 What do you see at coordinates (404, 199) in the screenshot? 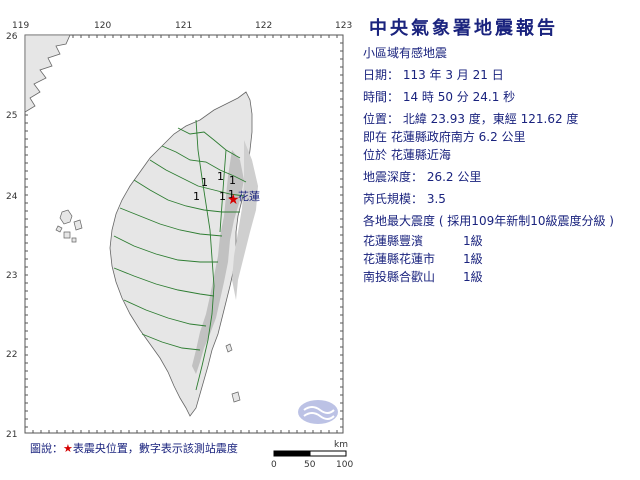
I see `report-magnitude: 芮氏規模： 3.5` at bounding box center [404, 199].